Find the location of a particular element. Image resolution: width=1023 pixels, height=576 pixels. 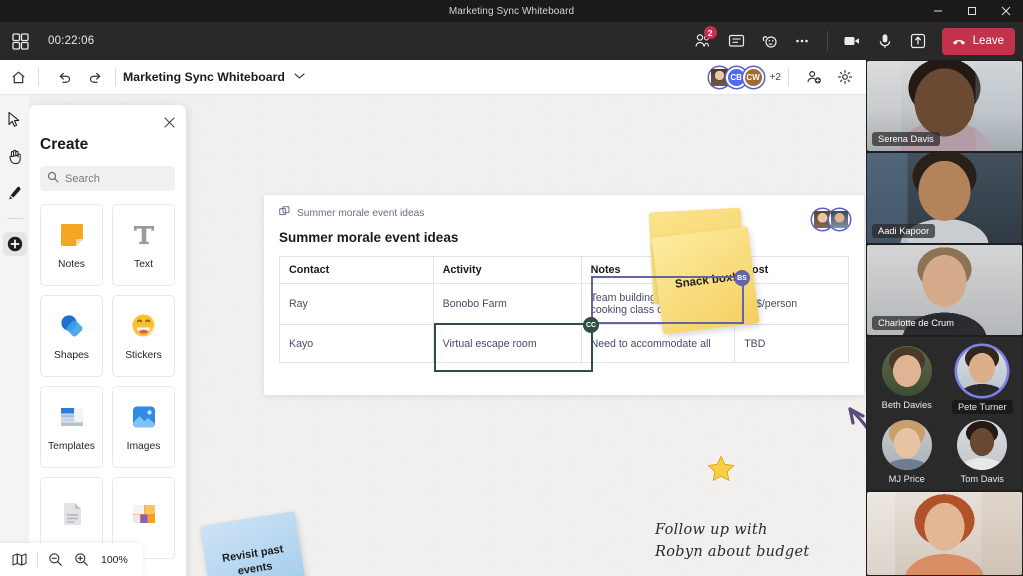

annotation-line-2: Robyn about budget is located at coordinates (732, 551).